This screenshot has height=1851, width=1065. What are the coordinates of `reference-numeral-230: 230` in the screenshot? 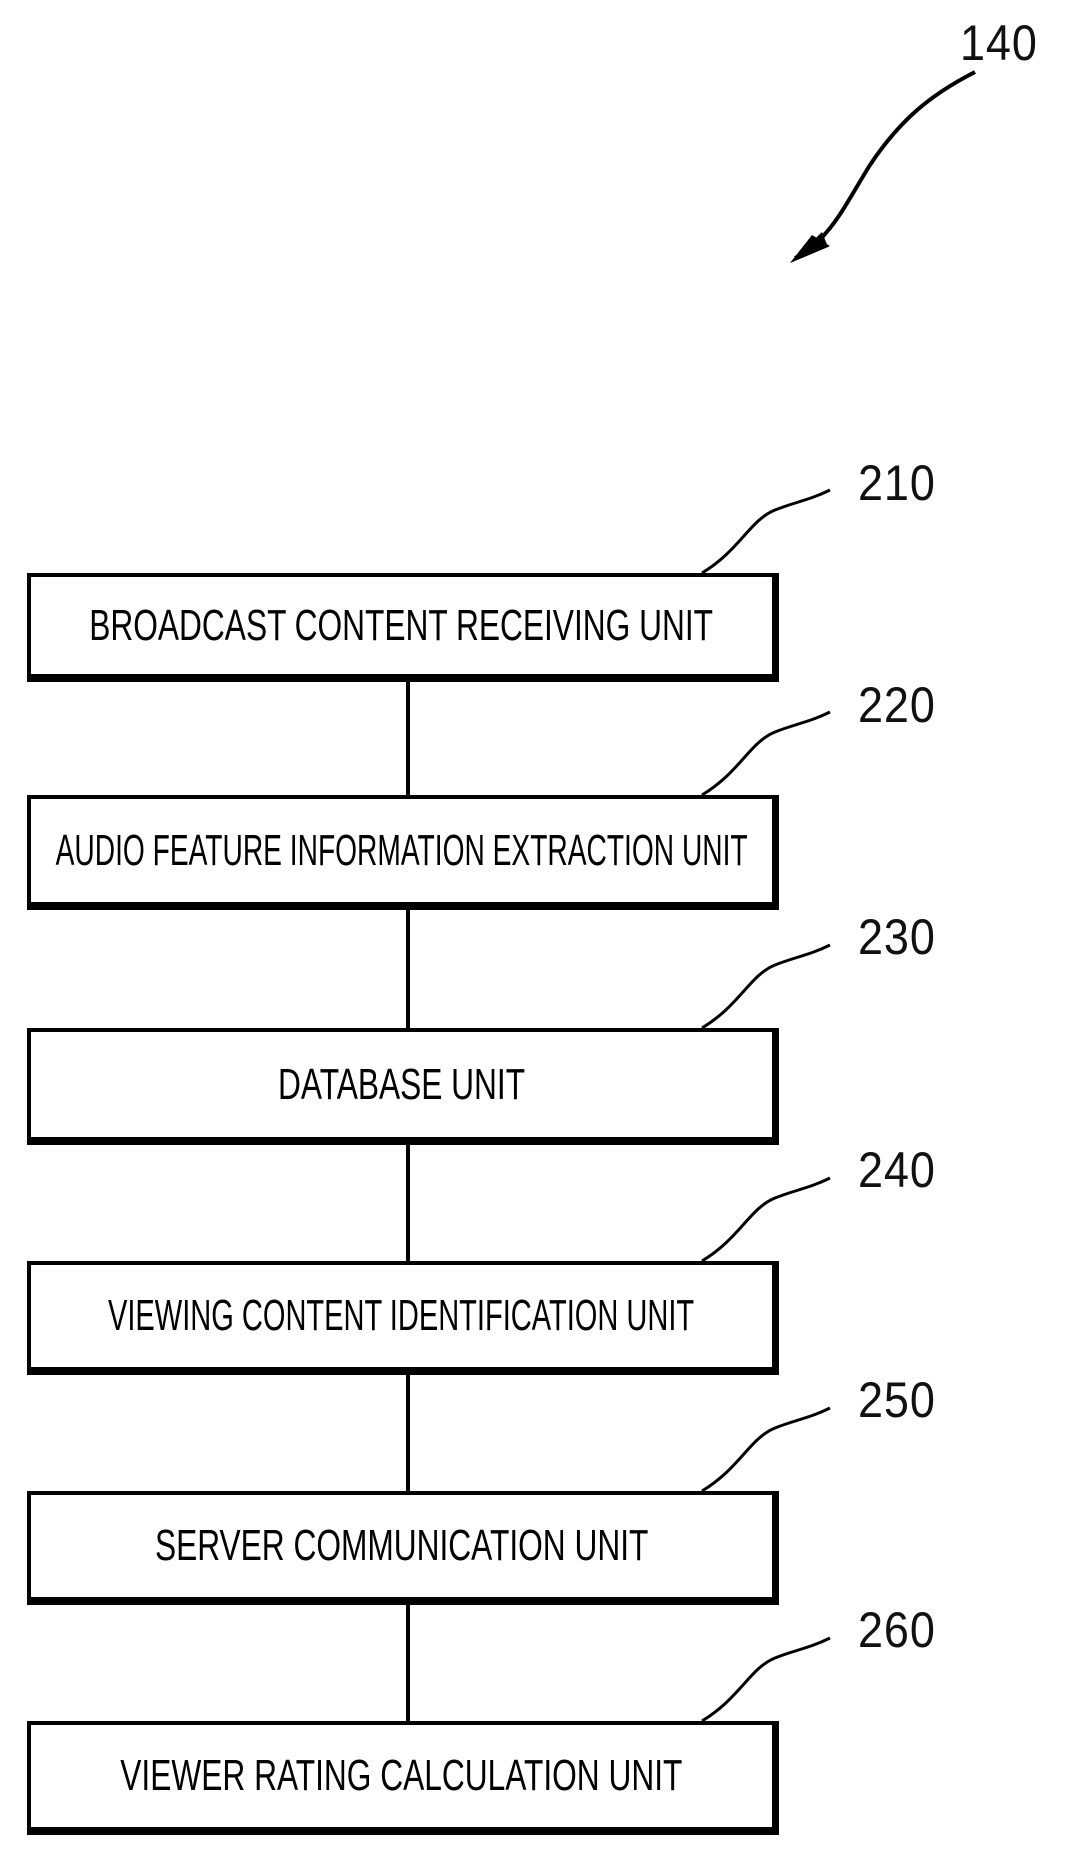 It's located at (897, 937).